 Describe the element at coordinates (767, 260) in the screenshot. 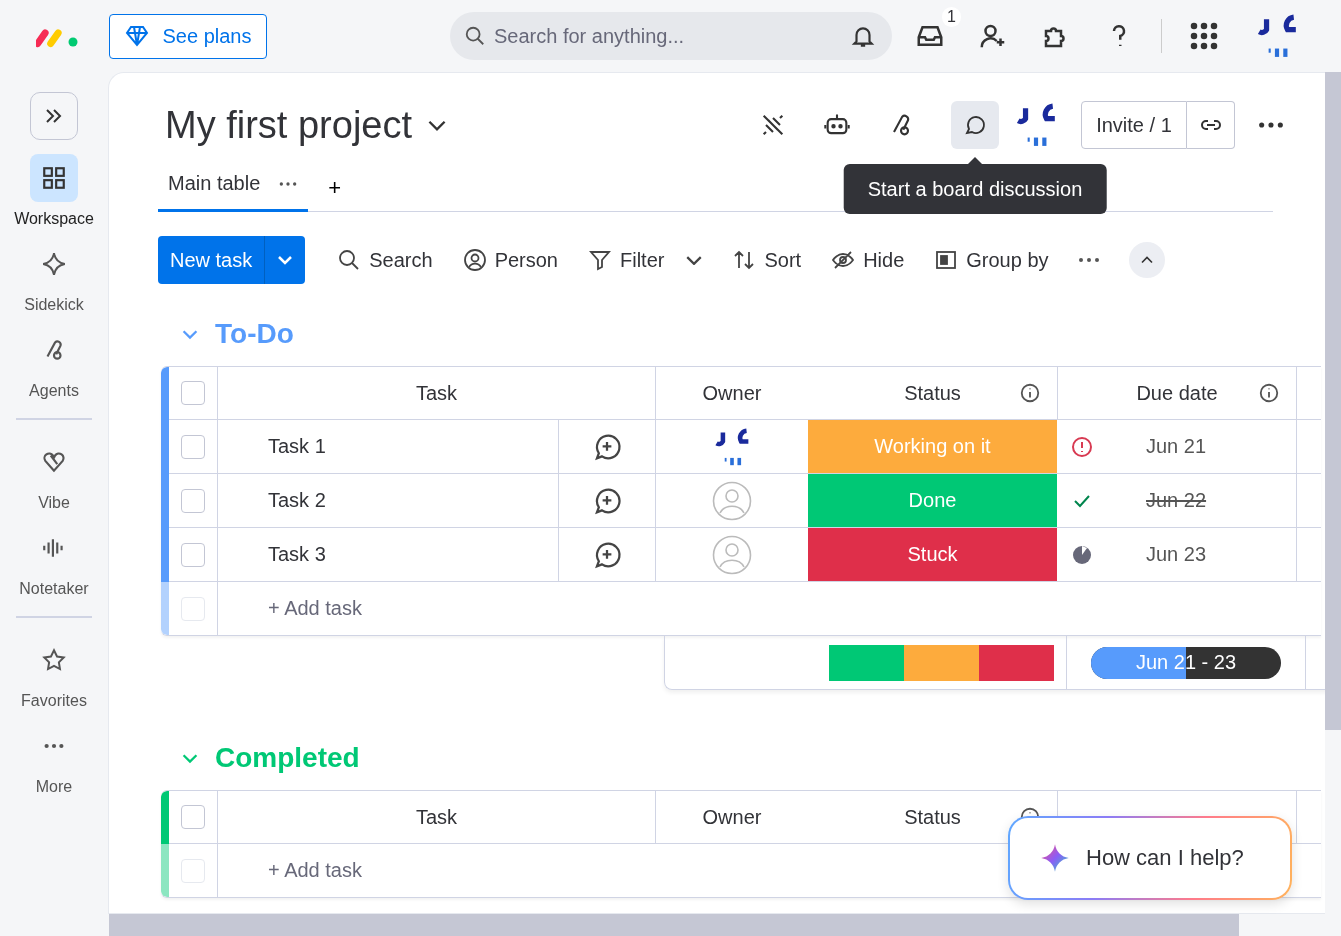

I see `toolbar-button: Sort` at that location.